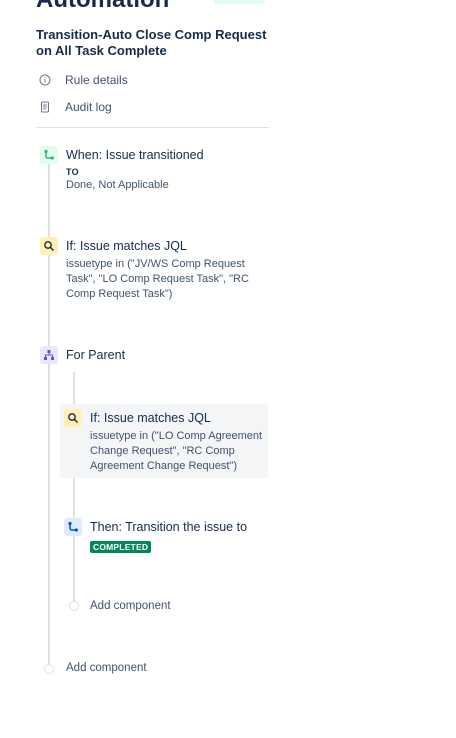 This screenshot has width=456, height=738. What do you see at coordinates (45, 80) in the screenshot?
I see `info-icon` at bounding box center [45, 80].